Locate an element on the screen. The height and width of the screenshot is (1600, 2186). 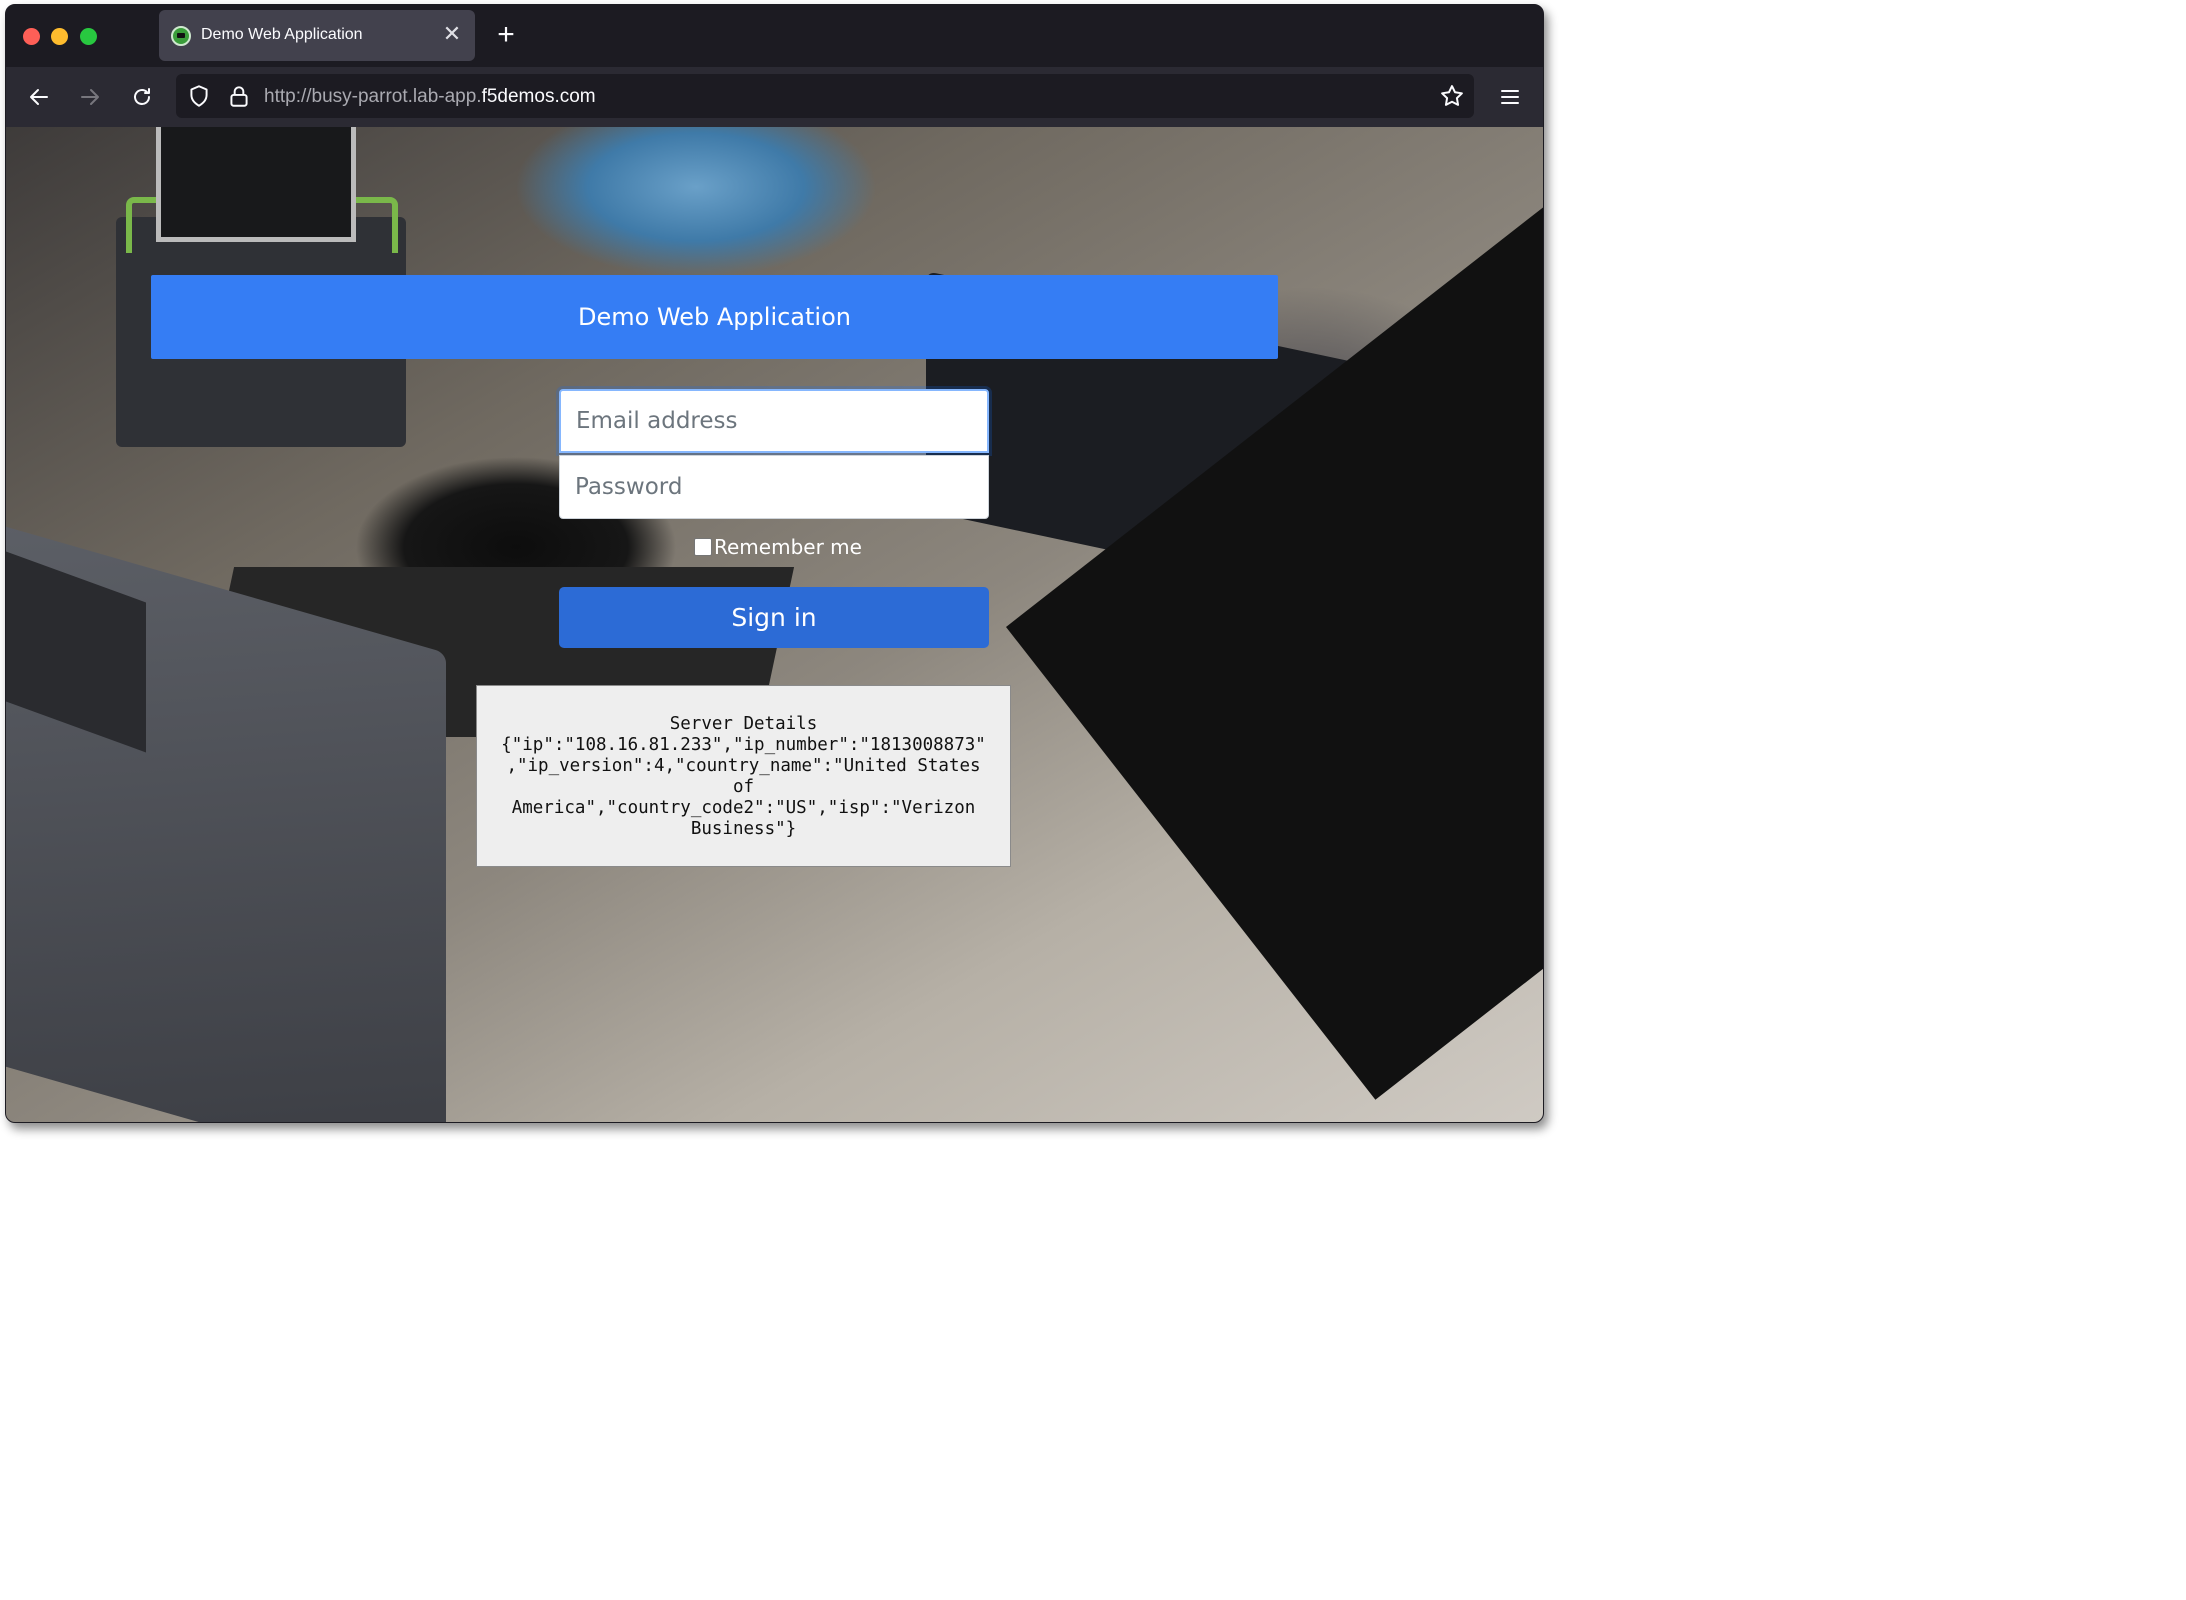
new-tab-button: + is located at coordinates (506, 35).